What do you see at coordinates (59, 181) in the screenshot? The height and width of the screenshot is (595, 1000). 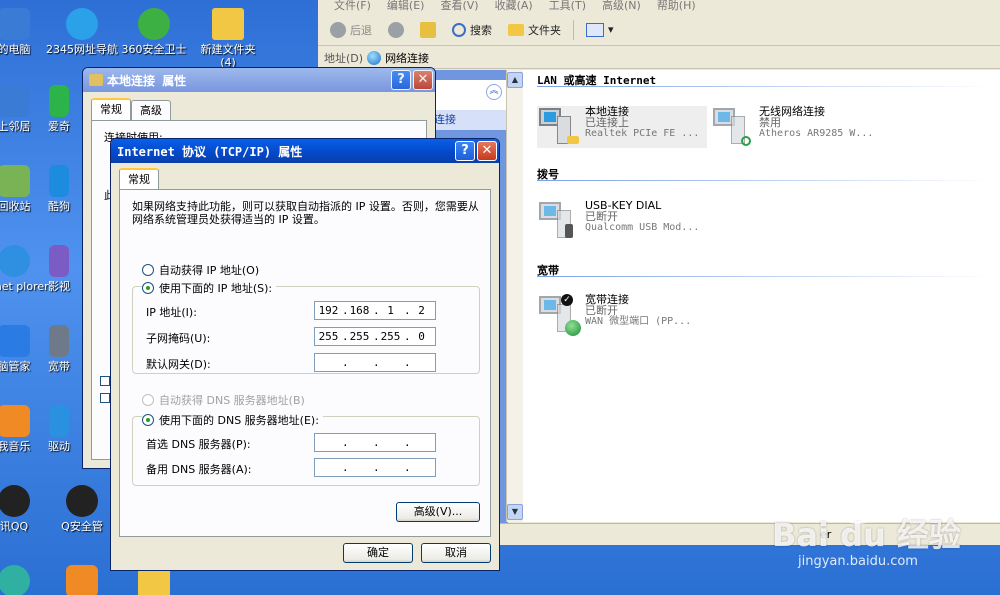 I see `music-icon` at bounding box center [59, 181].